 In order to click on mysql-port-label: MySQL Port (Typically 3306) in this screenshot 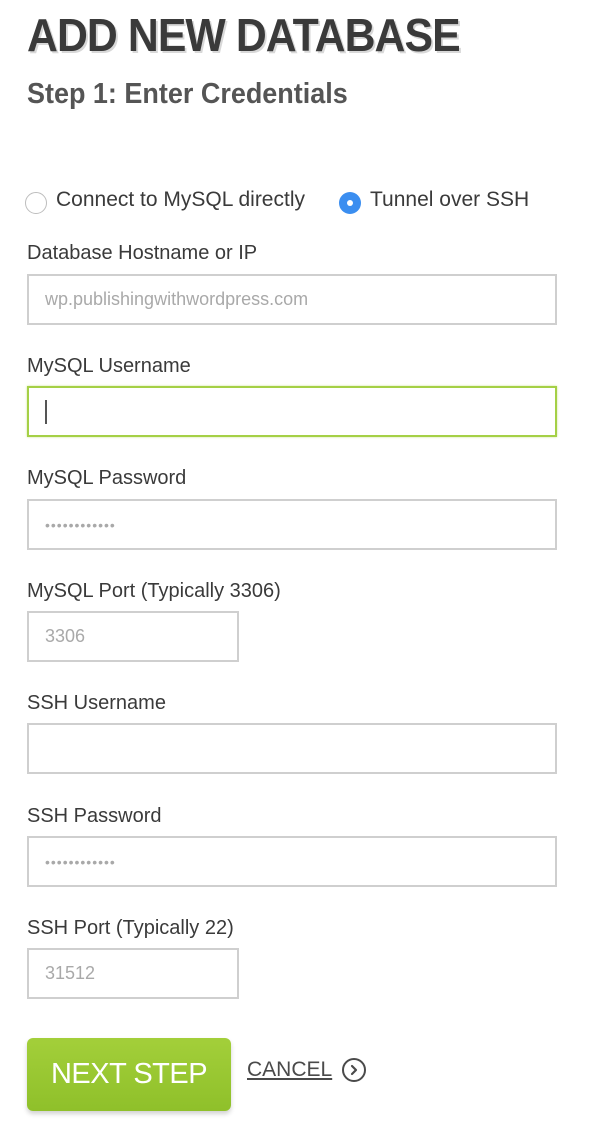, I will do `click(154, 591)`.